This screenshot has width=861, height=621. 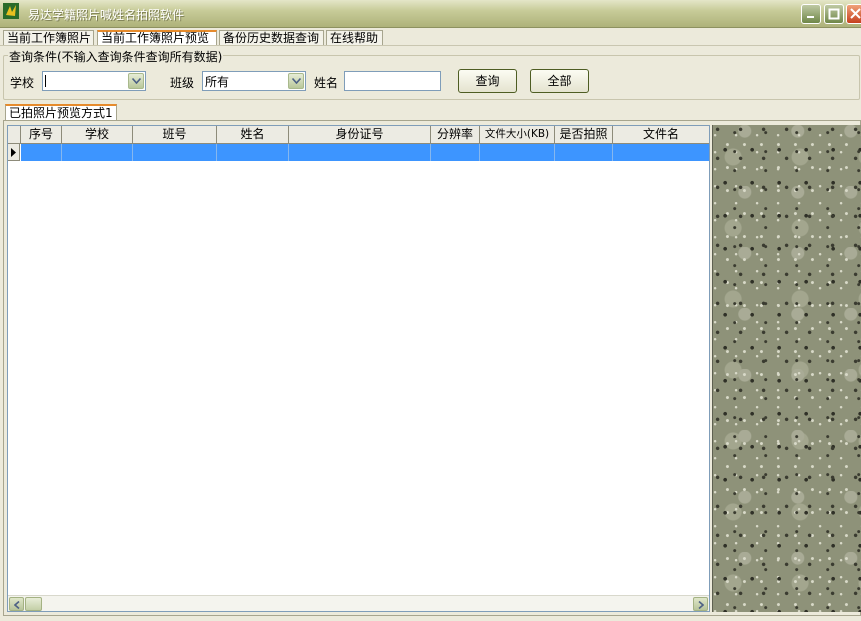 What do you see at coordinates (16, 604) in the screenshot?
I see `scroll-left-icon` at bounding box center [16, 604].